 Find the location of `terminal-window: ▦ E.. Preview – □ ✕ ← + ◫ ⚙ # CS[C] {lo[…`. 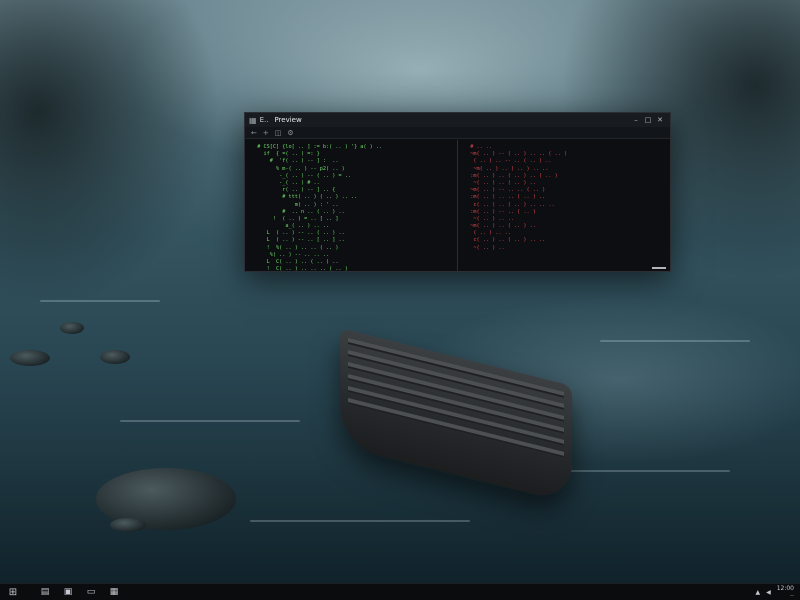

terminal-window: ▦ E.. Preview – □ ✕ ← + ◫ ⚙ # CS[C] {lo[… is located at coordinates (457, 192).